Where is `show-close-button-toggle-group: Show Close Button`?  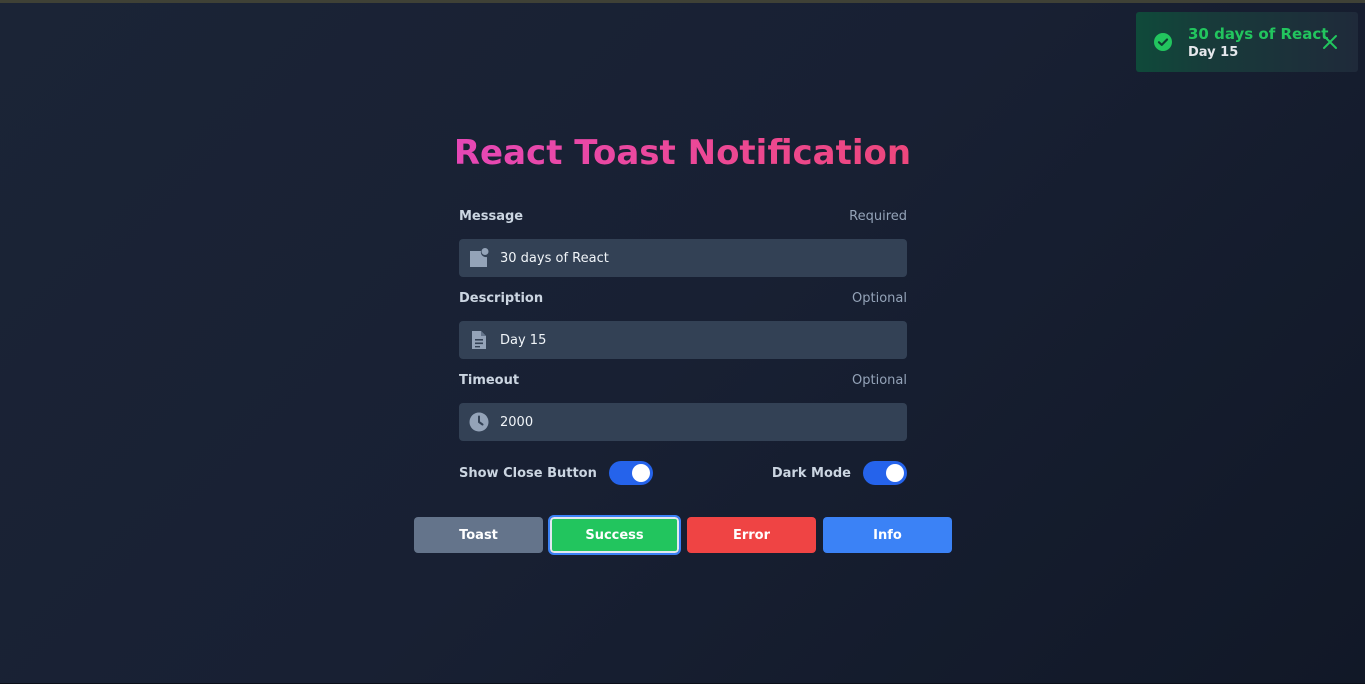
show-close-button-toggle-group: Show Close Button is located at coordinates (556, 473).